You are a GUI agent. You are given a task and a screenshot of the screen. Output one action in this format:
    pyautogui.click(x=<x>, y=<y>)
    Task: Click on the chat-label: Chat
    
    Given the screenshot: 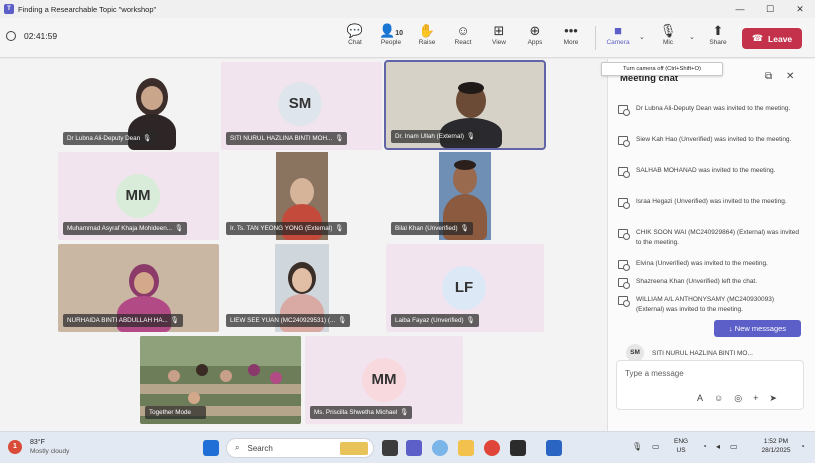 What is the action you would take?
    pyautogui.click(x=355, y=42)
    